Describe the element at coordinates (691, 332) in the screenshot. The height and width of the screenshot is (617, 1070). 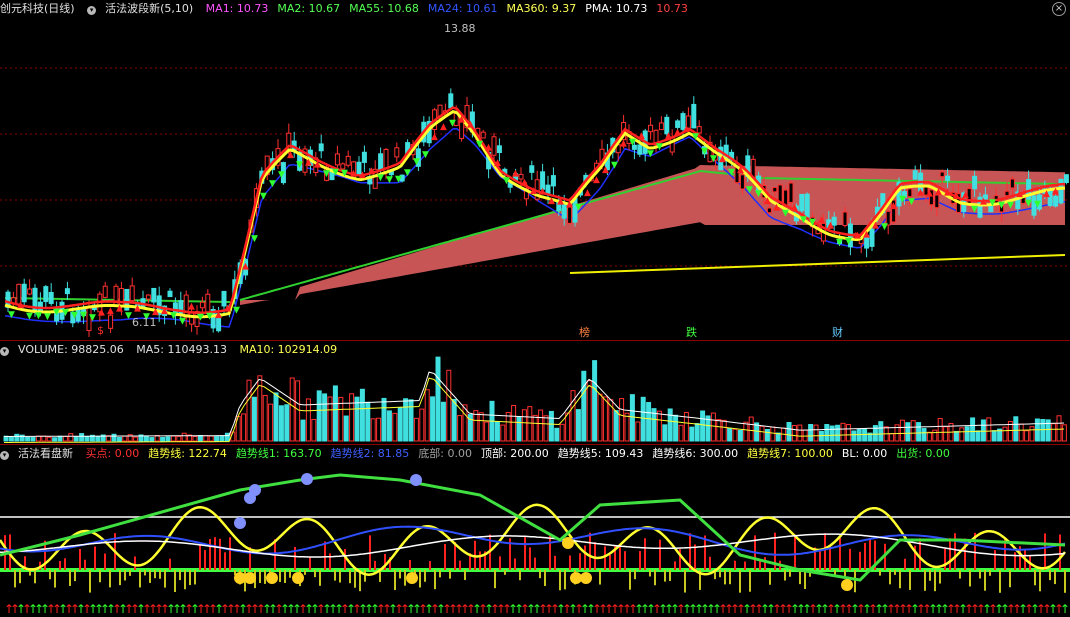
I see `marker-die: 跌` at that location.